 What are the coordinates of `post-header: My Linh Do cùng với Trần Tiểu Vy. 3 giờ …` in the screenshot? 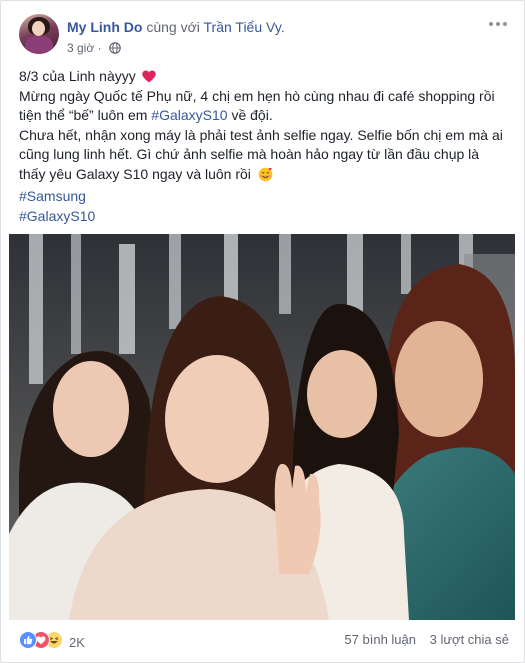 It's located at (264, 36).